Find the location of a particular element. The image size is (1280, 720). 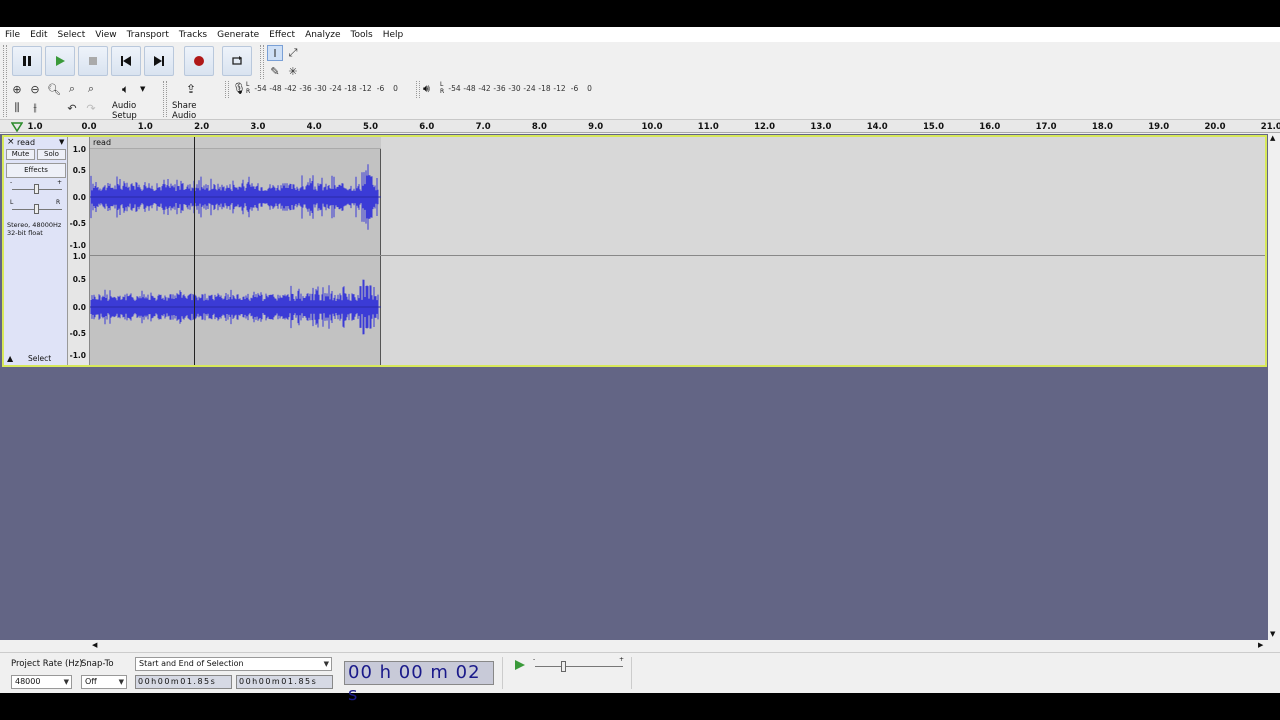

zoom-in-button: ⊕ is located at coordinates (17, 89).